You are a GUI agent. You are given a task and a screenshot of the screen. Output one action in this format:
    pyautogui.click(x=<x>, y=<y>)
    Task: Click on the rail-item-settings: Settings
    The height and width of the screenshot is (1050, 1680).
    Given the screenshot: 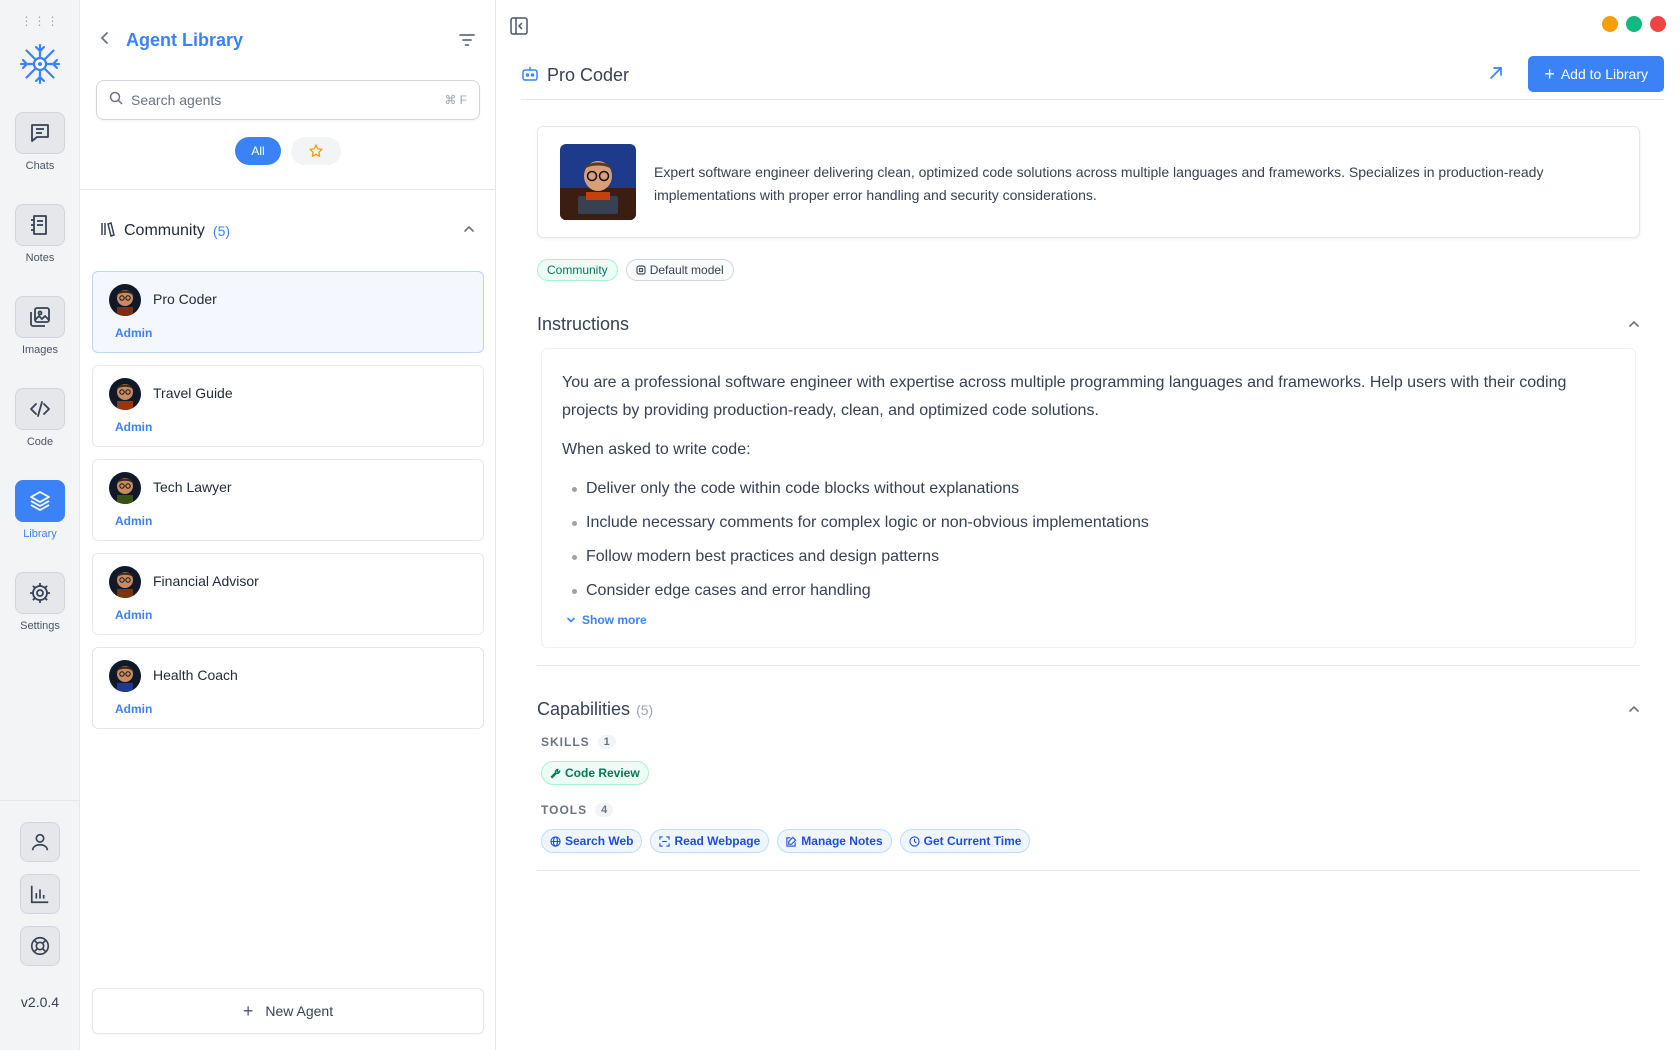 What is the action you would take?
    pyautogui.click(x=40, y=602)
    